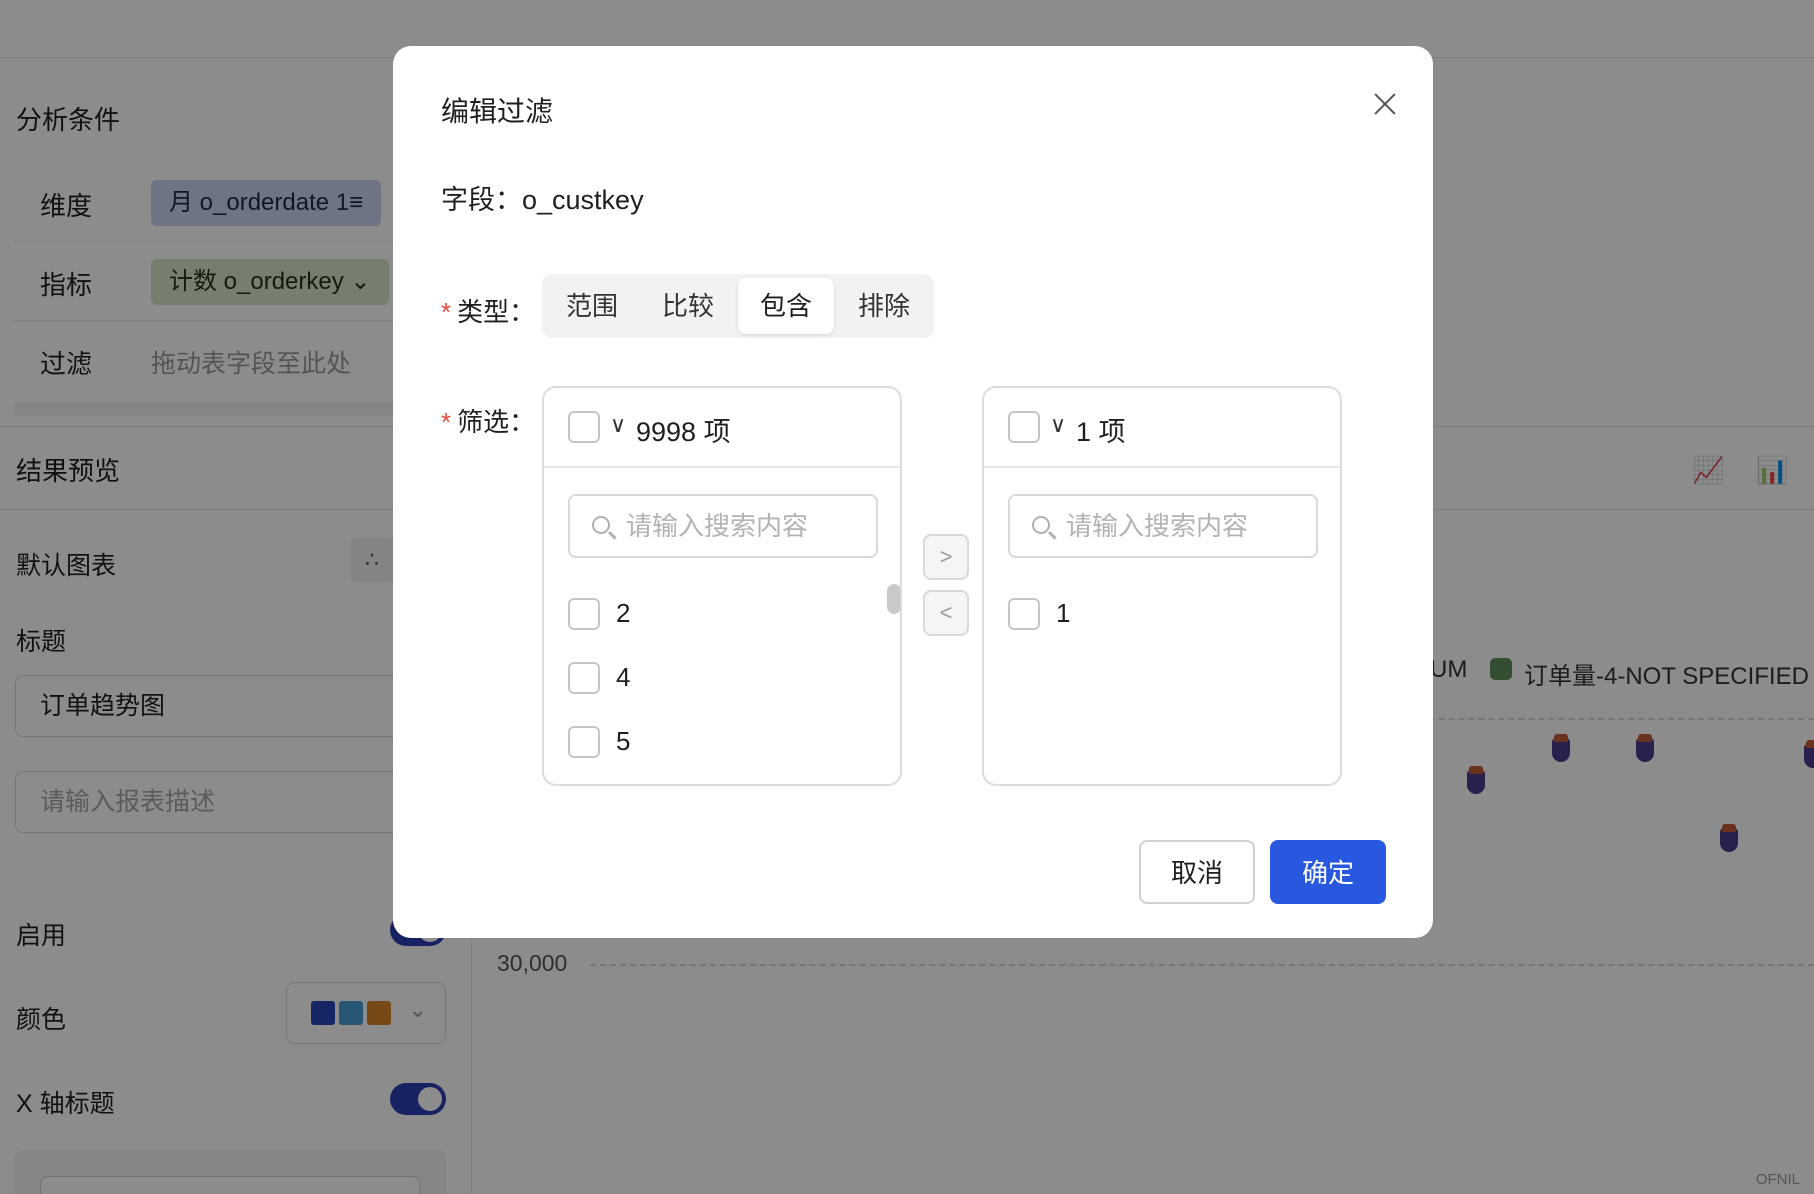 The width and height of the screenshot is (1814, 1194). I want to click on source-list-header: ∨ 9998 项, so click(722, 428).